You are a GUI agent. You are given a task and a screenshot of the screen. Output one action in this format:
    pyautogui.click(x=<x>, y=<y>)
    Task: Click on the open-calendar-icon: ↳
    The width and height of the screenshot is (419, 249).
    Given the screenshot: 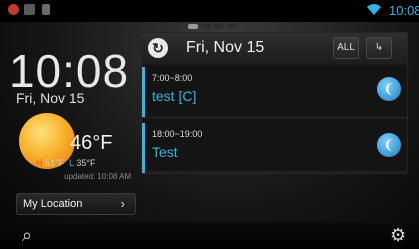 What is the action you would take?
    pyautogui.click(x=379, y=47)
    